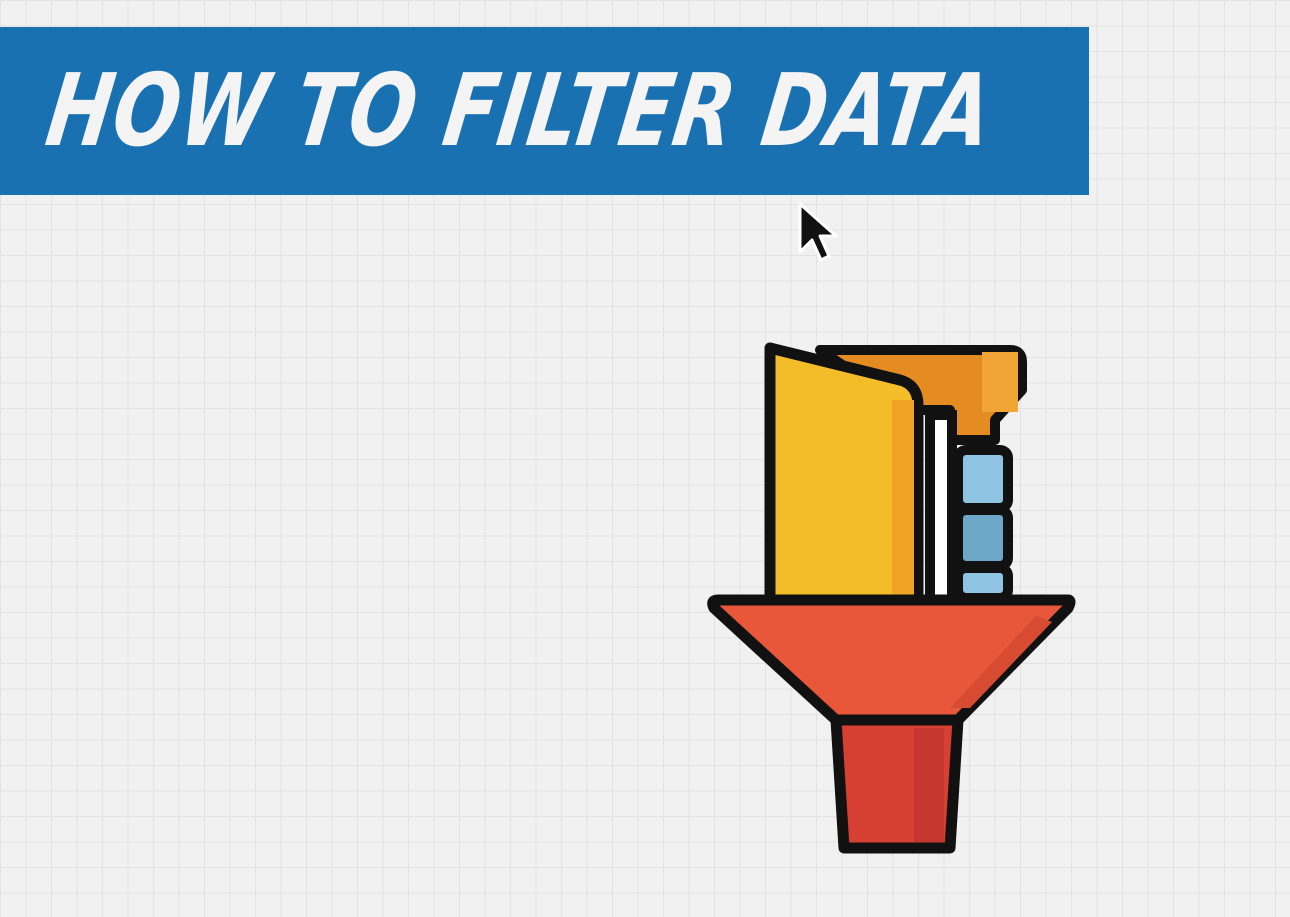 This screenshot has width=1290, height=917. What do you see at coordinates (818, 232) in the screenshot?
I see `mouse-pointer-icon` at bounding box center [818, 232].